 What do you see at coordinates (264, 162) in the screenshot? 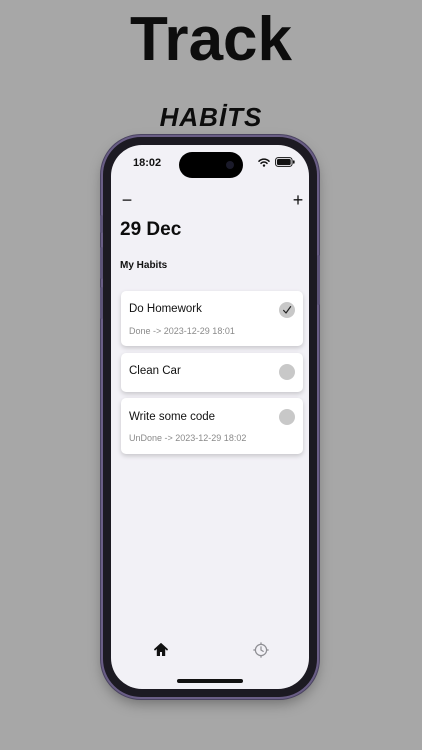
I see `wifi-icon` at bounding box center [264, 162].